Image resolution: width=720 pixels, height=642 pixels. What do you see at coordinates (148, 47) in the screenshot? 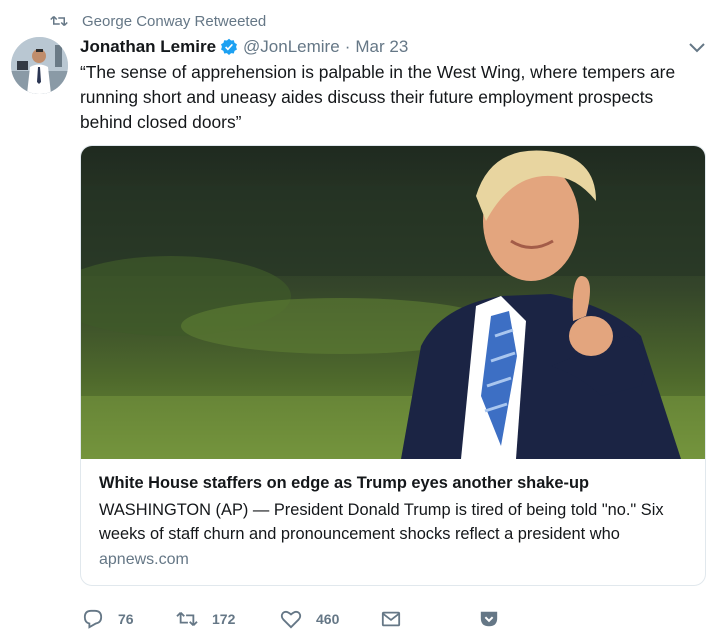
I see `author-name: Jonathan Lemire` at bounding box center [148, 47].